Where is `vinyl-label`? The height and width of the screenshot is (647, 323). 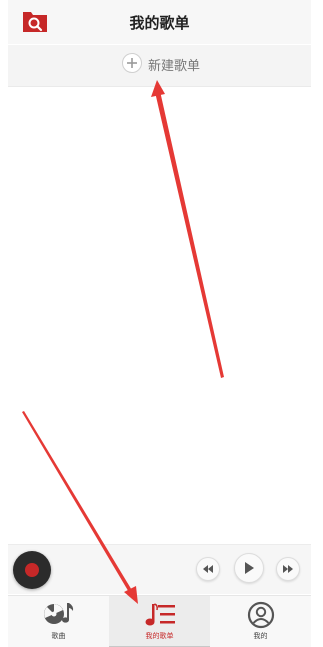
vinyl-label is located at coordinates (32, 570).